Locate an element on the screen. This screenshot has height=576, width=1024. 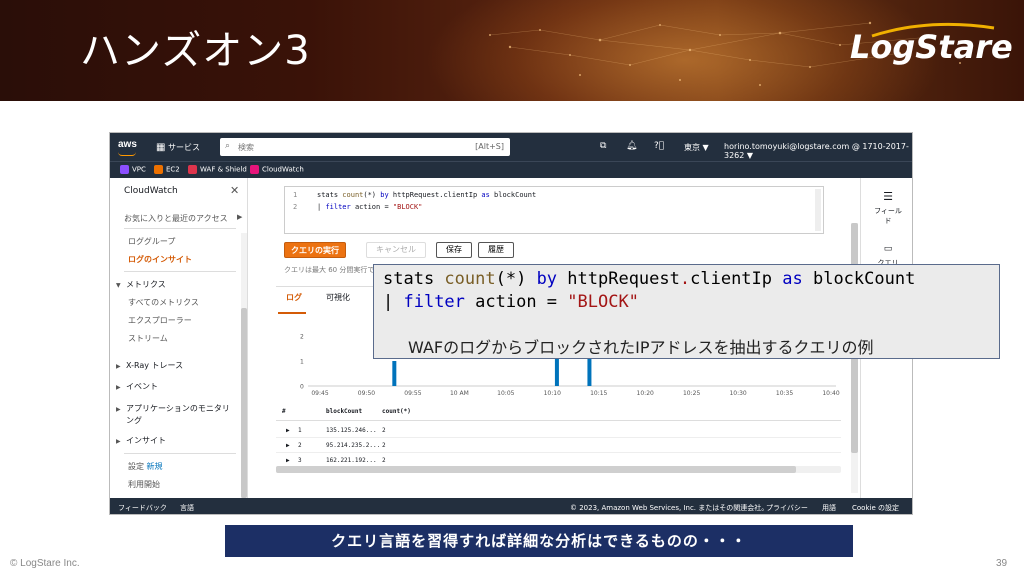
editor-scrollbar is located at coordinates (818, 210).